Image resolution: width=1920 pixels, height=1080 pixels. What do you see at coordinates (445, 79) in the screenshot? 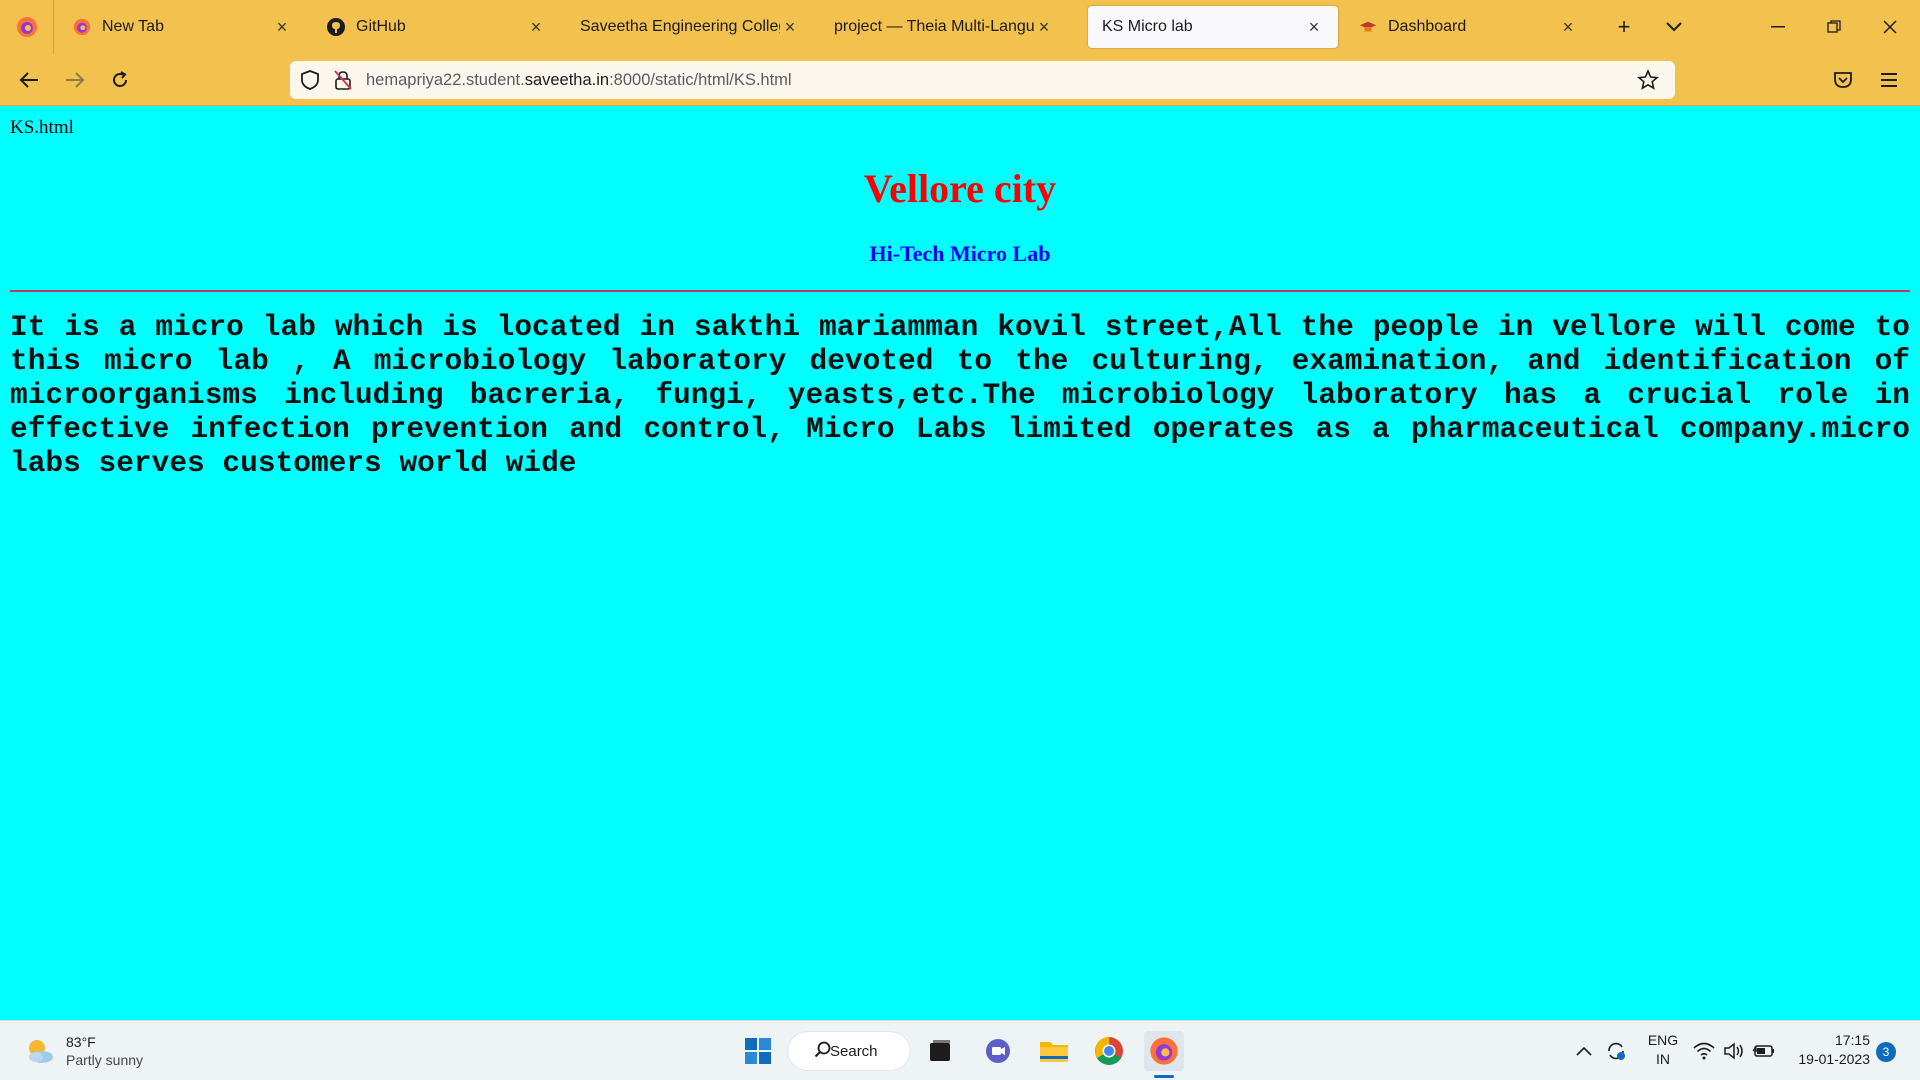
I see `url-prefix: hemapriya22.student.` at bounding box center [445, 79].